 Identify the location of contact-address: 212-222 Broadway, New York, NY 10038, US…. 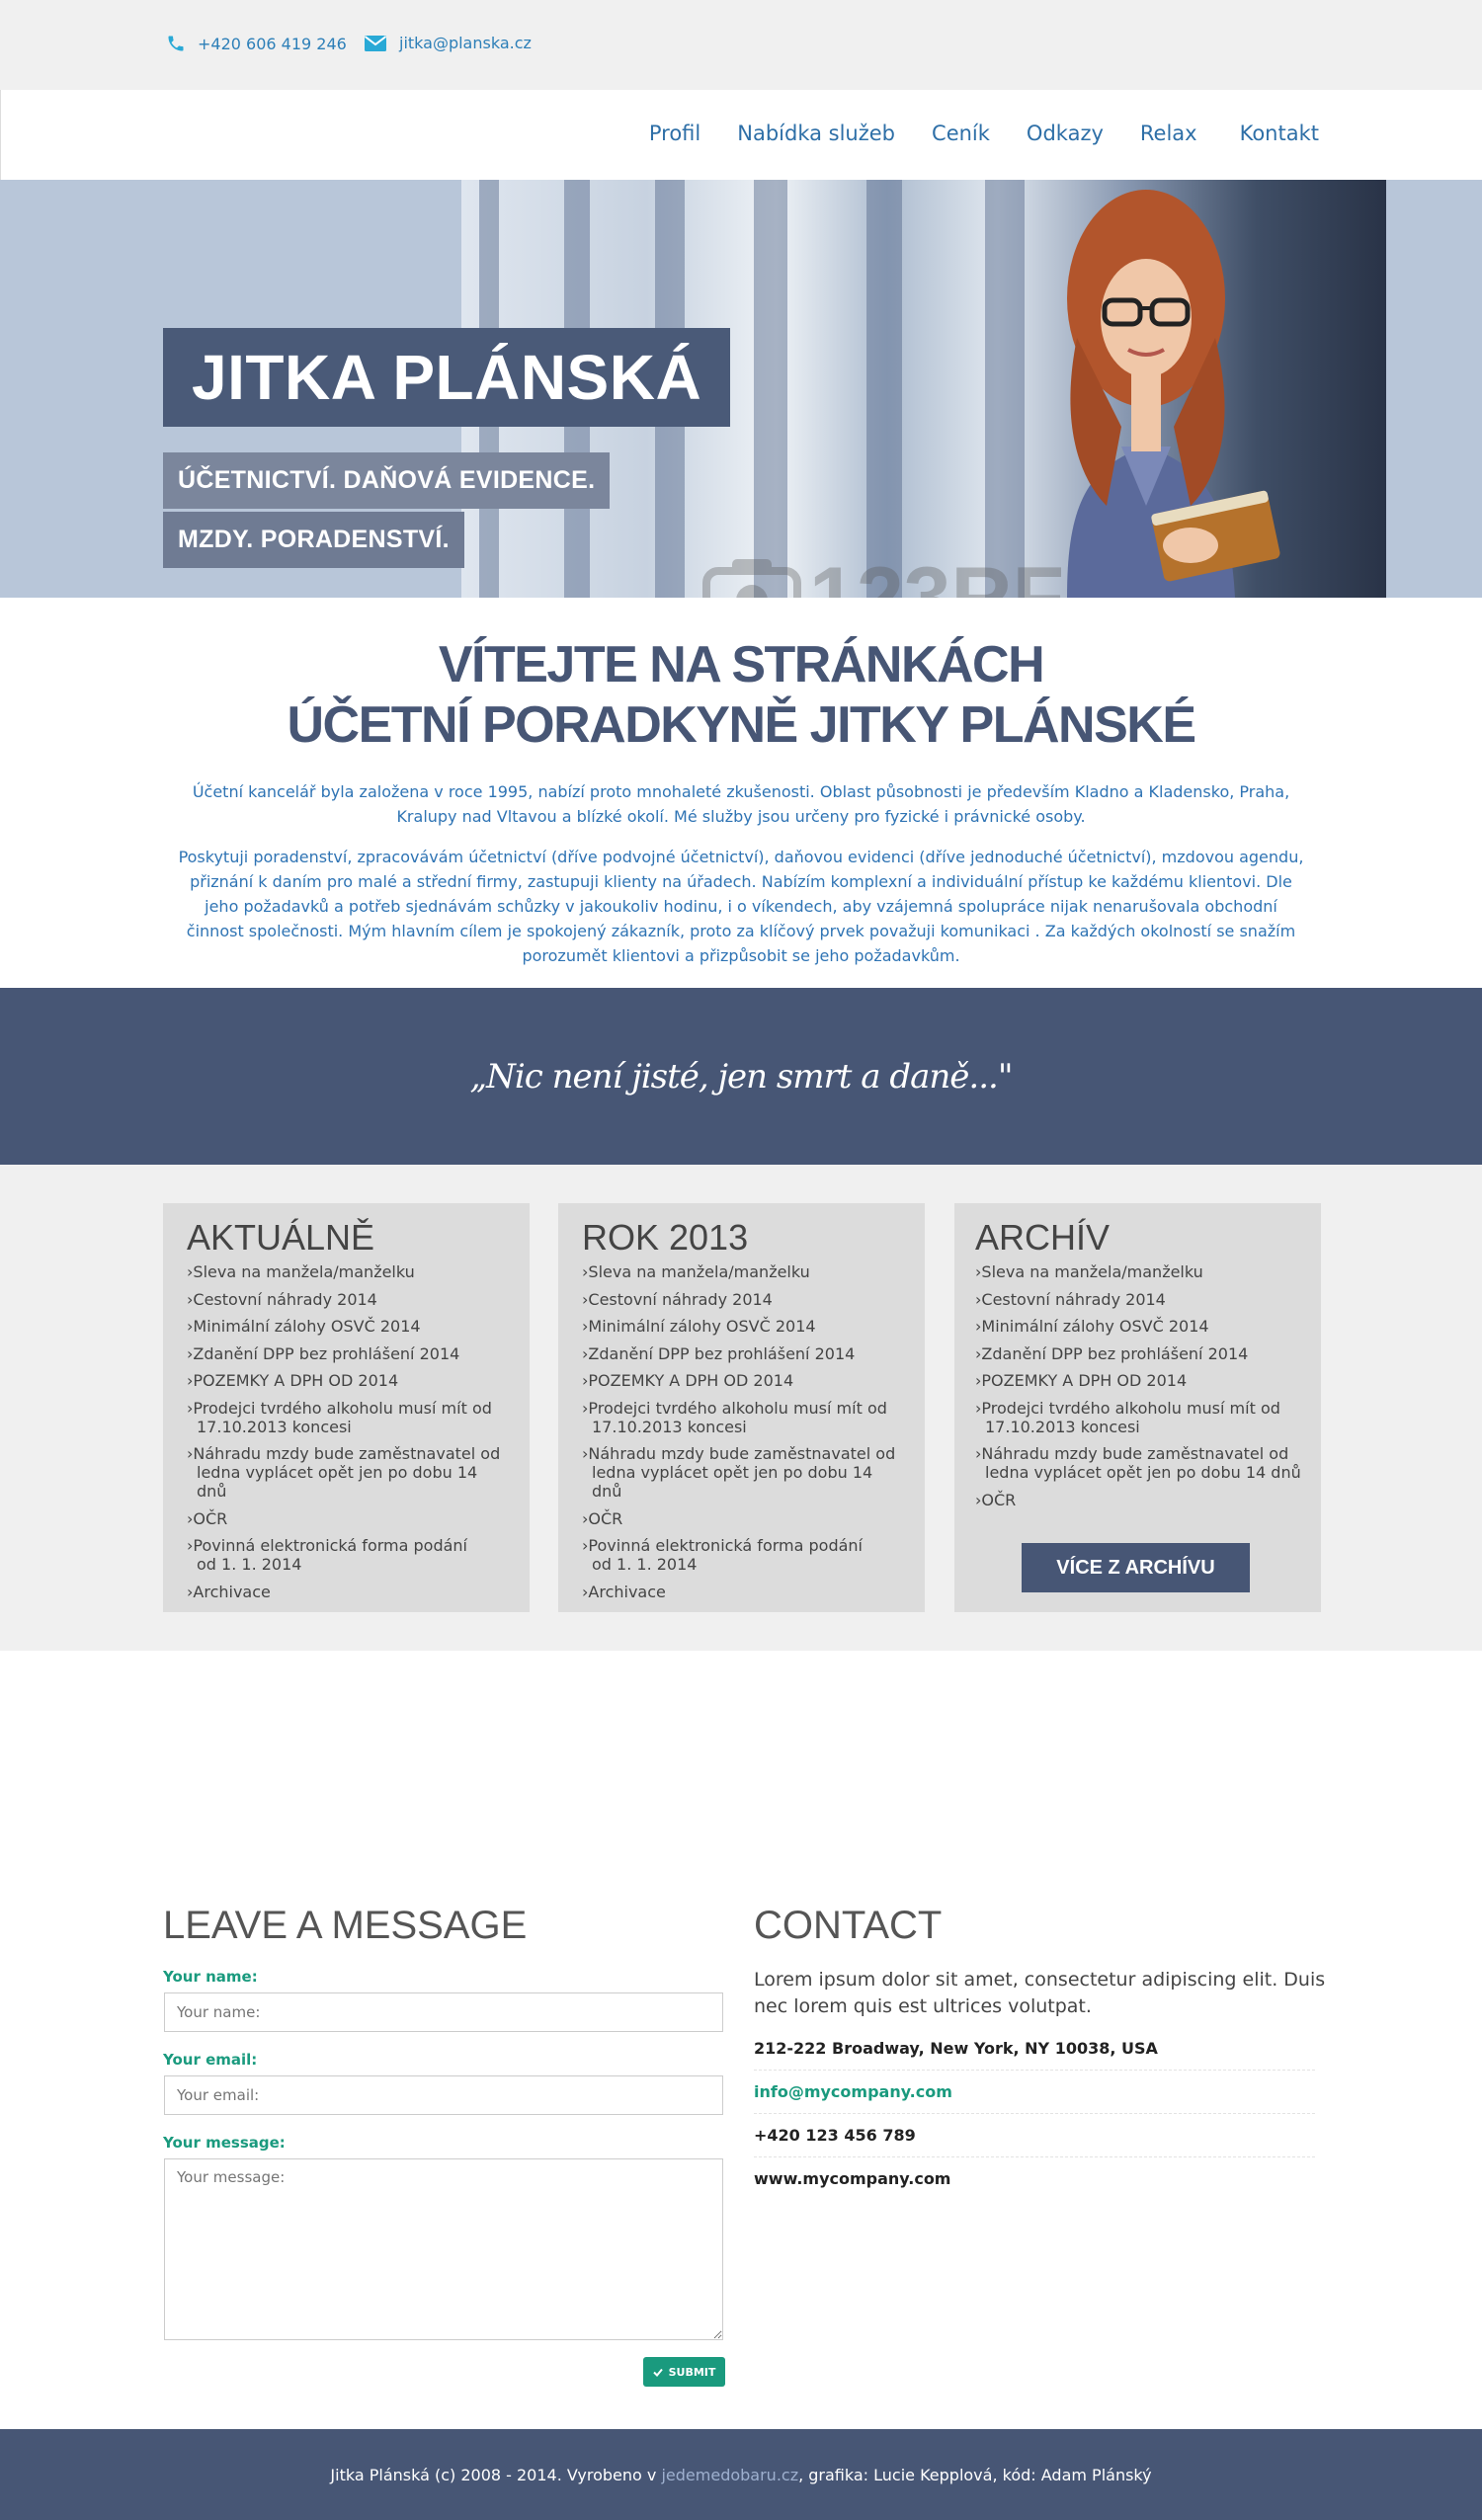
(1034, 2055).